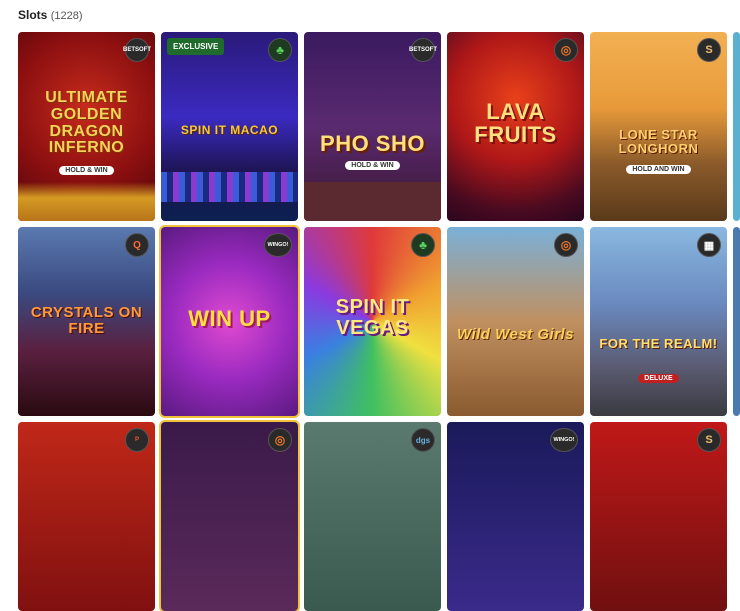 The height and width of the screenshot is (611, 740). Describe the element at coordinates (658, 126) in the screenshot. I see `game-tile-lone-star-longhorn: S LONE STAR LONGHORN HOLD AND WIN` at that location.